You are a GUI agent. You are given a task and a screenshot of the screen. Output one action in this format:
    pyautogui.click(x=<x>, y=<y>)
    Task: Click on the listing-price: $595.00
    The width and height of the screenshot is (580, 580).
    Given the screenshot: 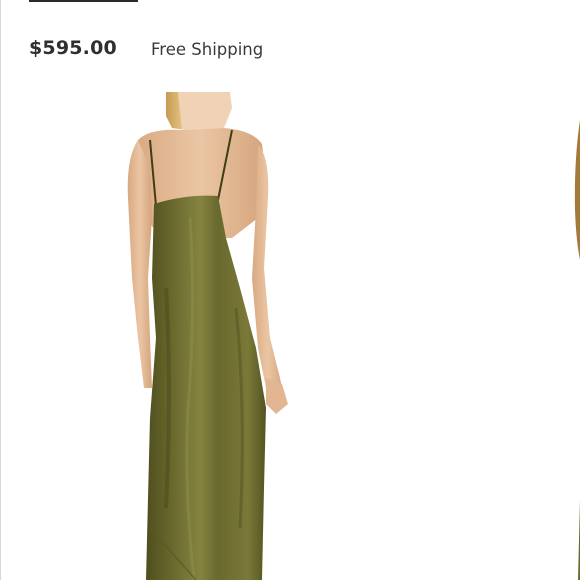 What is the action you would take?
    pyautogui.click(x=73, y=48)
    